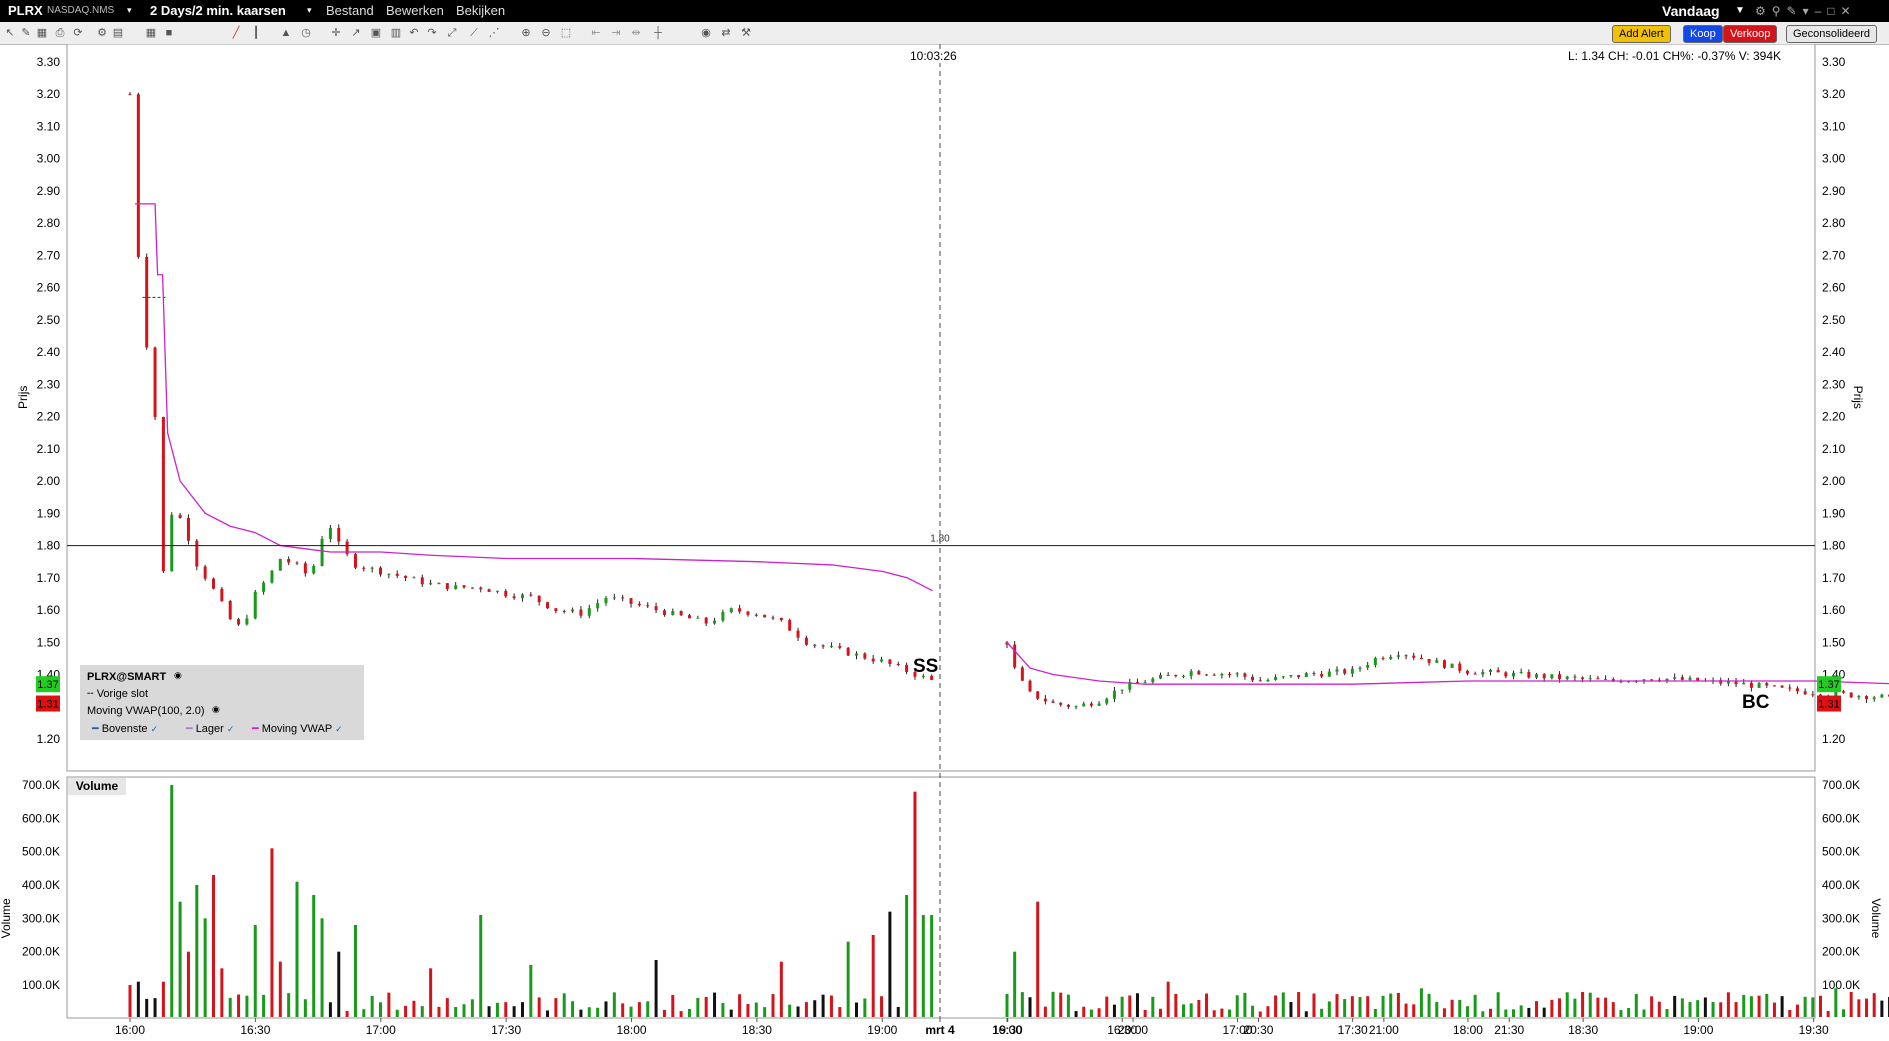 The image size is (1889, 1041). I want to click on trendline-icon: ╱, so click(236, 33).